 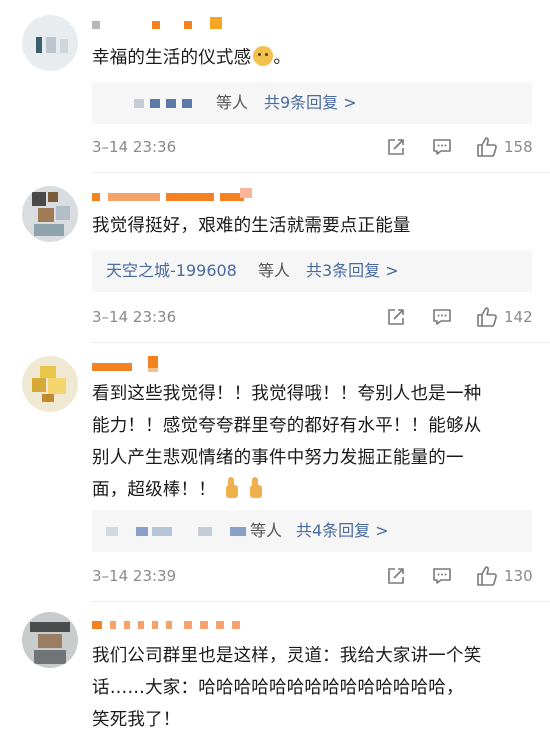 What do you see at coordinates (342, 531) in the screenshot?
I see `more-replies-link: 共4条回复 >` at bounding box center [342, 531].